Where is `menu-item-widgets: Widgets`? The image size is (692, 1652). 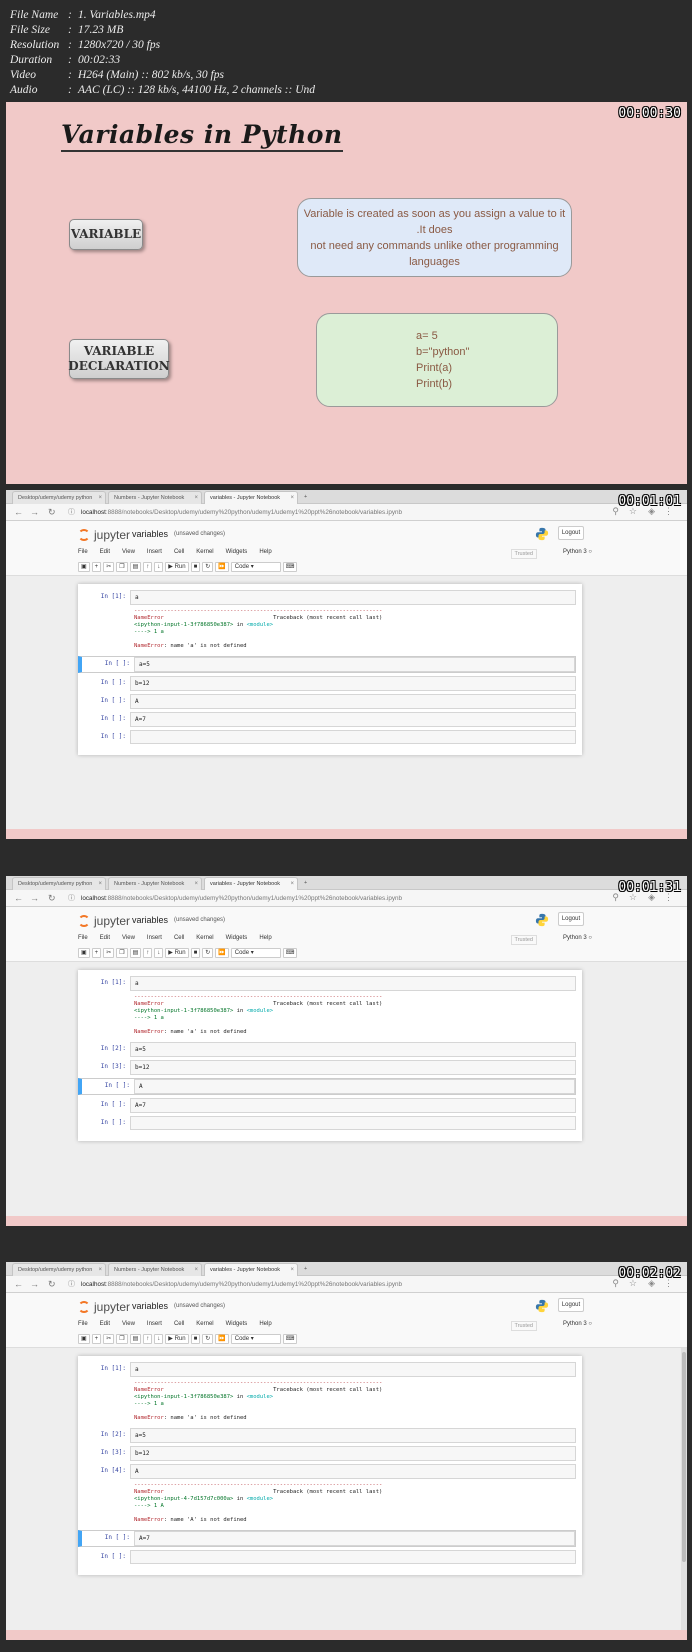
menu-item-widgets: Widgets is located at coordinates (237, 552).